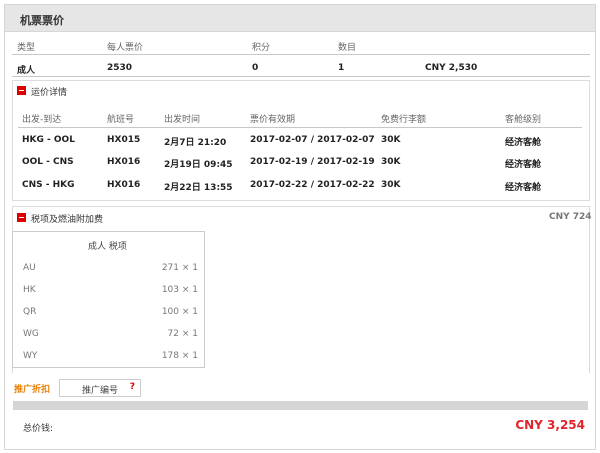 The height and width of the screenshot is (453, 600). Describe the element at coordinates (48, 185) in the screenshot. I see `fare-route: CNS - HKG` at that location.